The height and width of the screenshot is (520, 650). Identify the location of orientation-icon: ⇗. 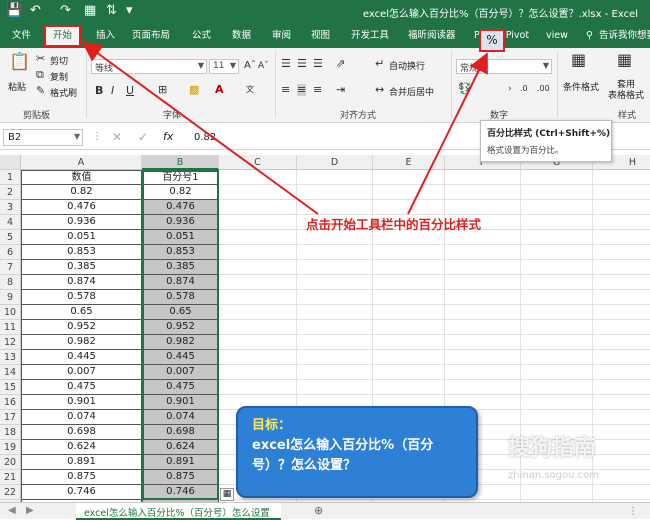
(340, 64).